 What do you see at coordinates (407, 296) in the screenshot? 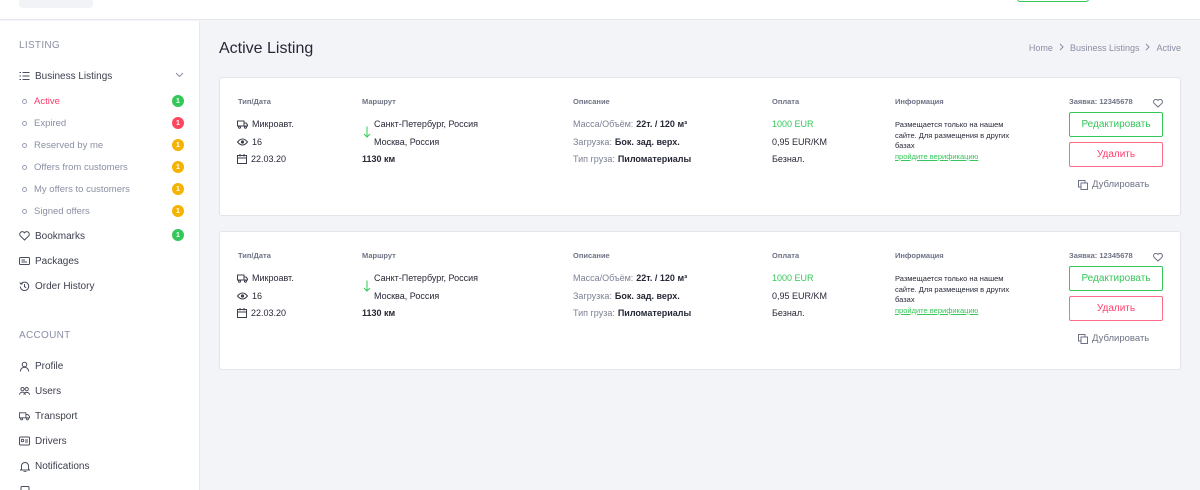
I see `route-to: Москва, Россия` at bounding box center [407, 296].